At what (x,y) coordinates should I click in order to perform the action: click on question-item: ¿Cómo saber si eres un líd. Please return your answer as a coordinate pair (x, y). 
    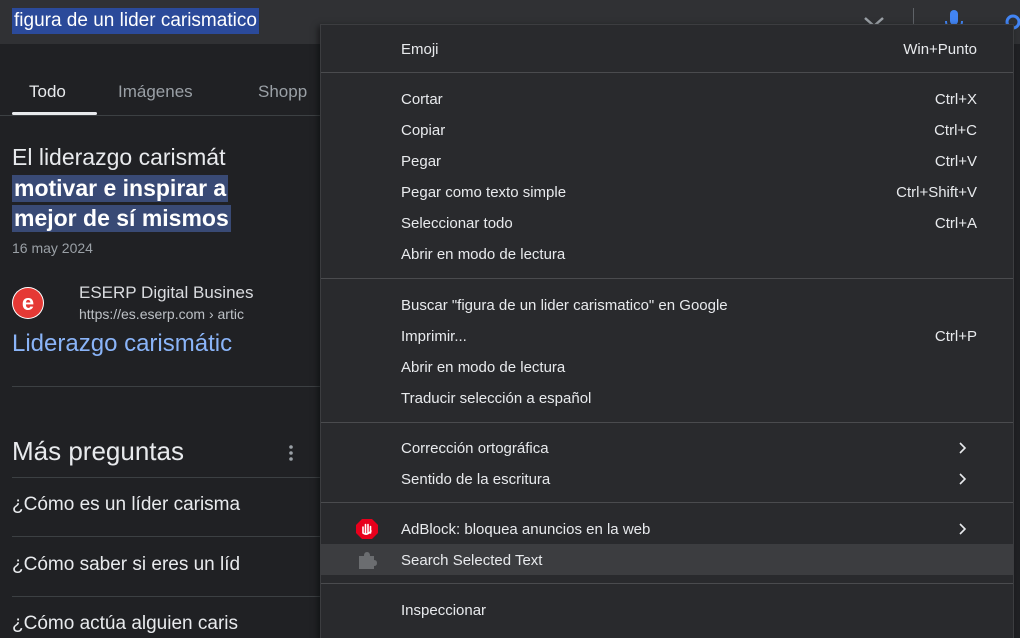
    Looking at the image, I should click on (126, 565).